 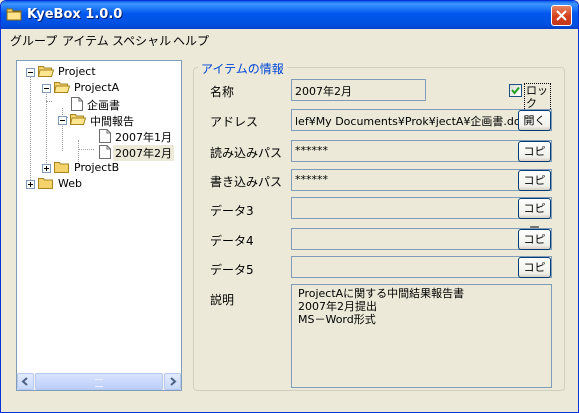 I want to click on lock-check-box, so click(x=515, y=90).